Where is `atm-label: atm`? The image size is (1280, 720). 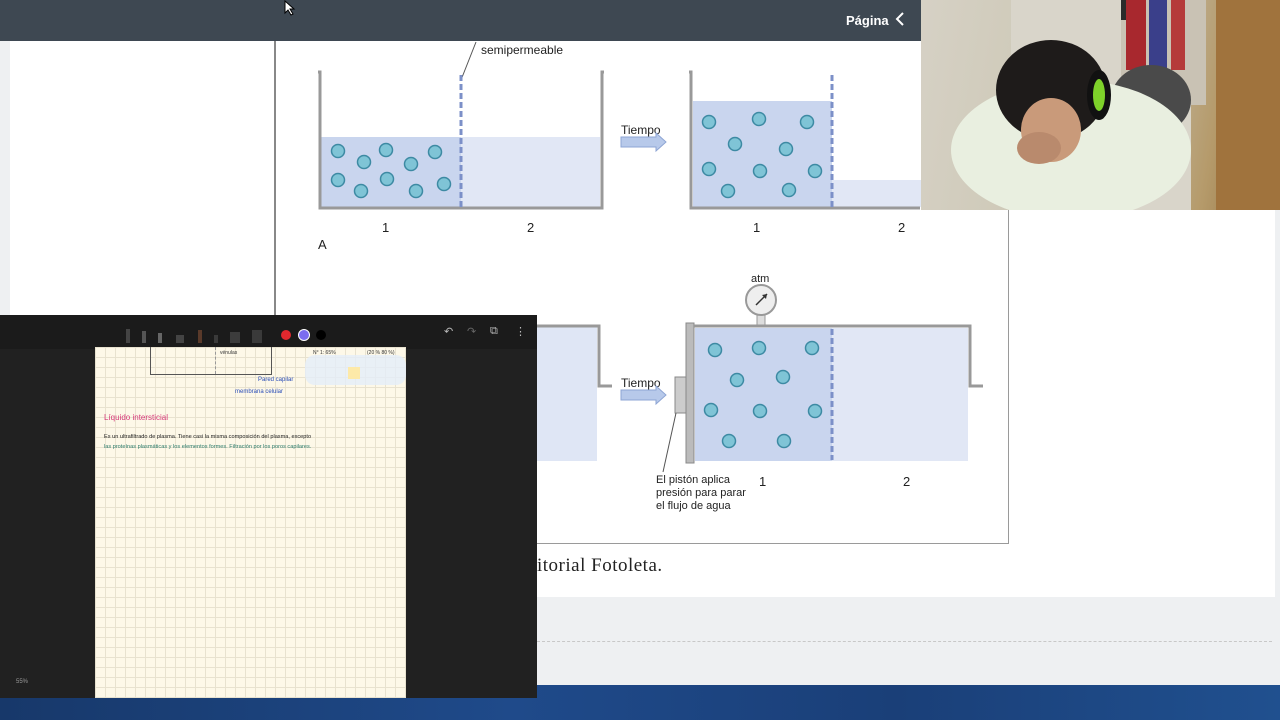 atm-label: atm is located at coordinates (760, 279).